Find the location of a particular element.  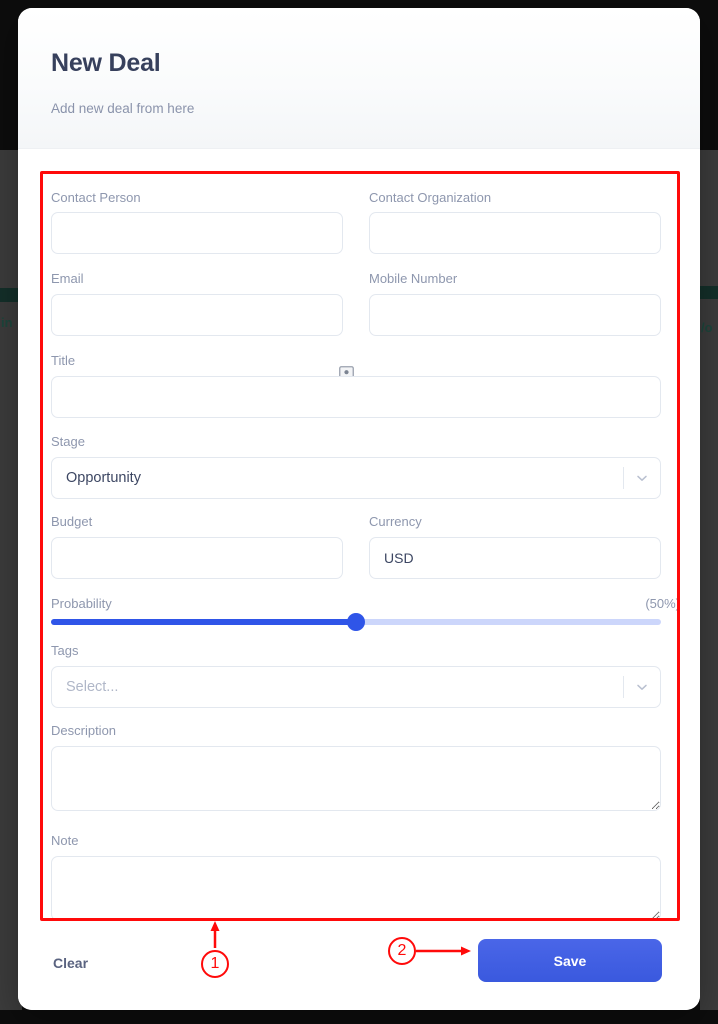

label-currency: Currency is located at coordinates (395, 521).